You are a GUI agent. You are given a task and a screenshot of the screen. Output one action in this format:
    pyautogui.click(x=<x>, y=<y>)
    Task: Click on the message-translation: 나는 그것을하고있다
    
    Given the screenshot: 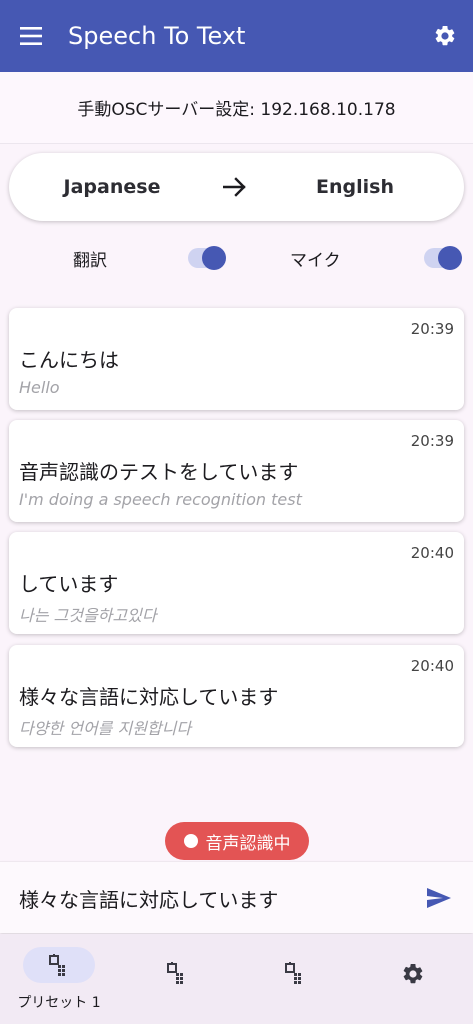 What is the action you would take?
    pyautogui.click(x=88, y=615)
    